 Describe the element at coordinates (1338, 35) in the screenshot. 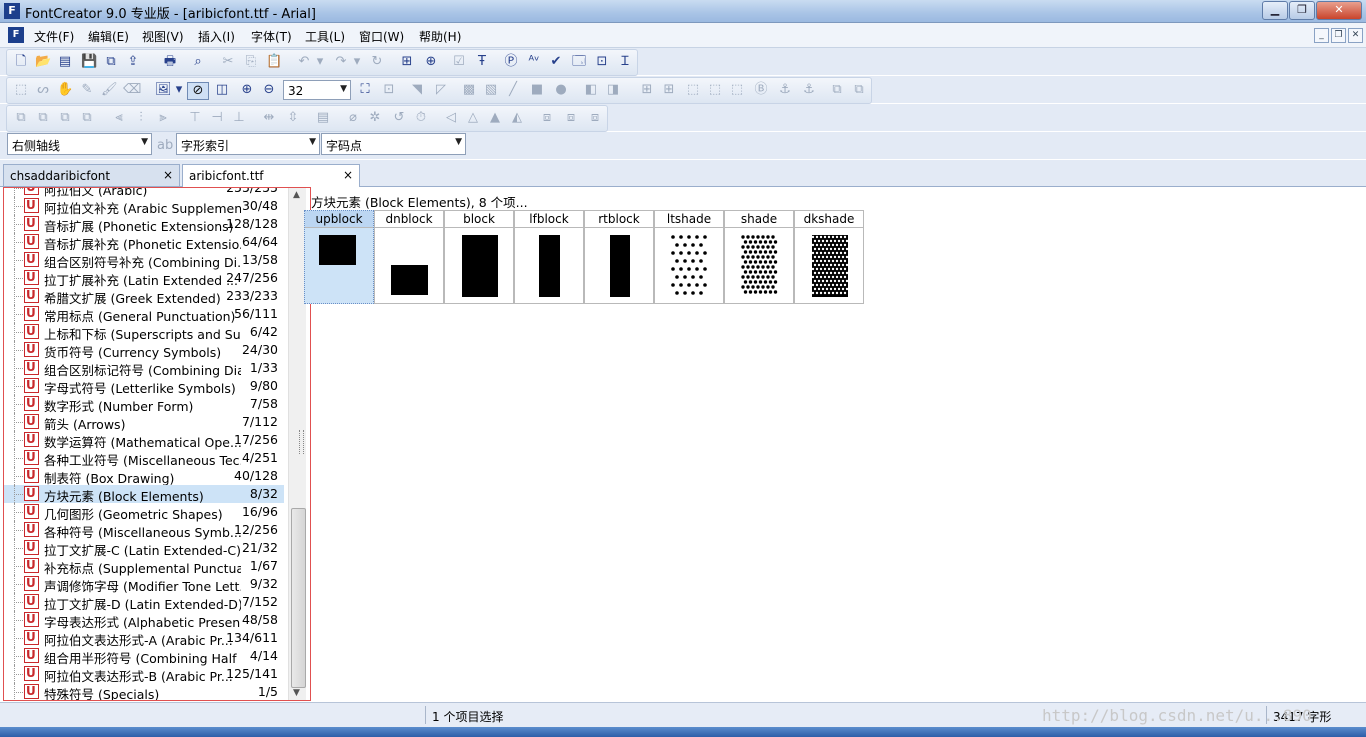

I see `mdi-restore-button: ❐` at that location.